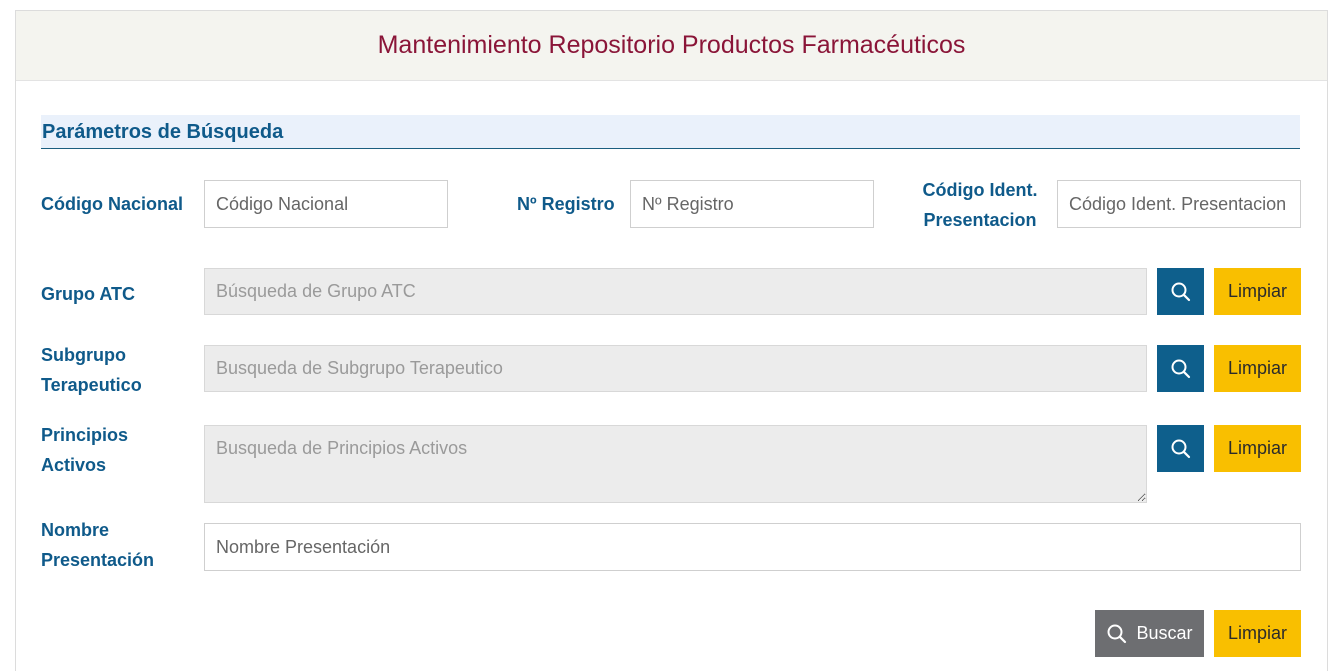  What do you see at coordinates (1179, 204) in the screenshot?
I see `codigo-ident-input` at bounding box center [1179, 204].